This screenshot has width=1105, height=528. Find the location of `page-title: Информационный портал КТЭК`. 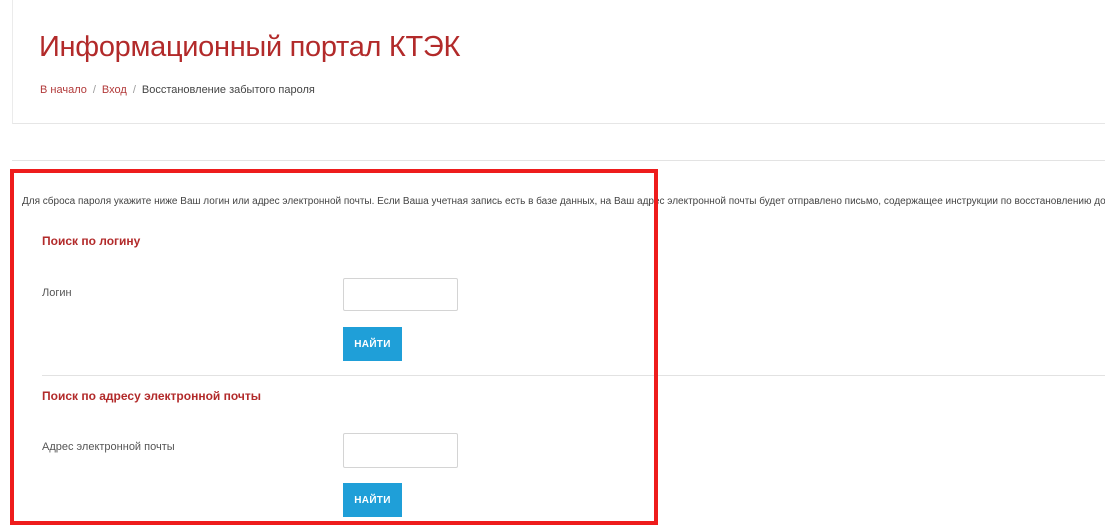

page-title: Информационный портал КТЭК is located at coordinates (250, 47).